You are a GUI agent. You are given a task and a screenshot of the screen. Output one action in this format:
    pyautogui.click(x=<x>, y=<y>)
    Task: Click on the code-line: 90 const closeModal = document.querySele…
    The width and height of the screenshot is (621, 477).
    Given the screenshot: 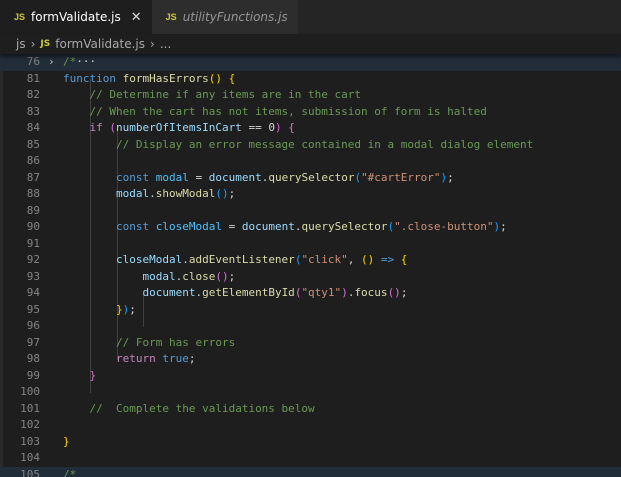 What is the action you would take?
    pyautogui.click(x=310, y=227)
    